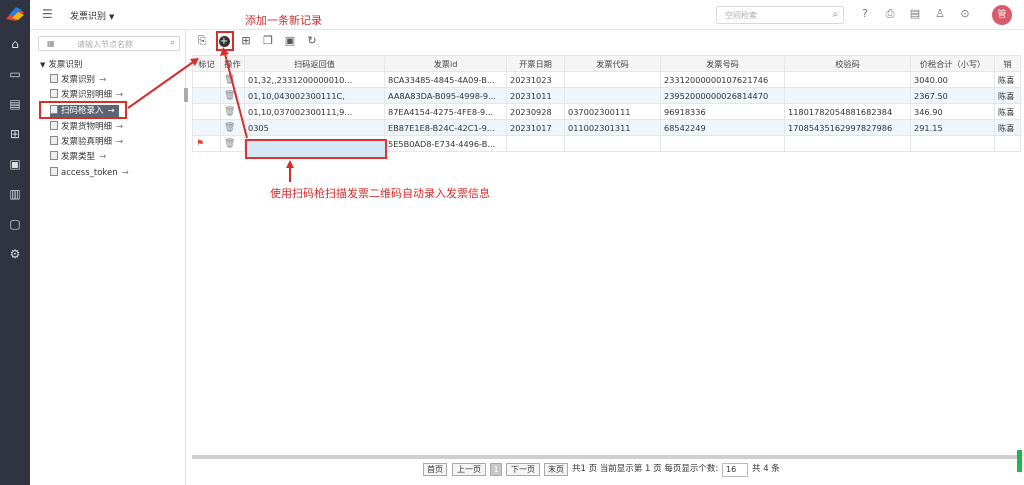 The height and width of the screenshot is (485, 1024). I want to click on horizontal-scrollbar, so click(605, 457).